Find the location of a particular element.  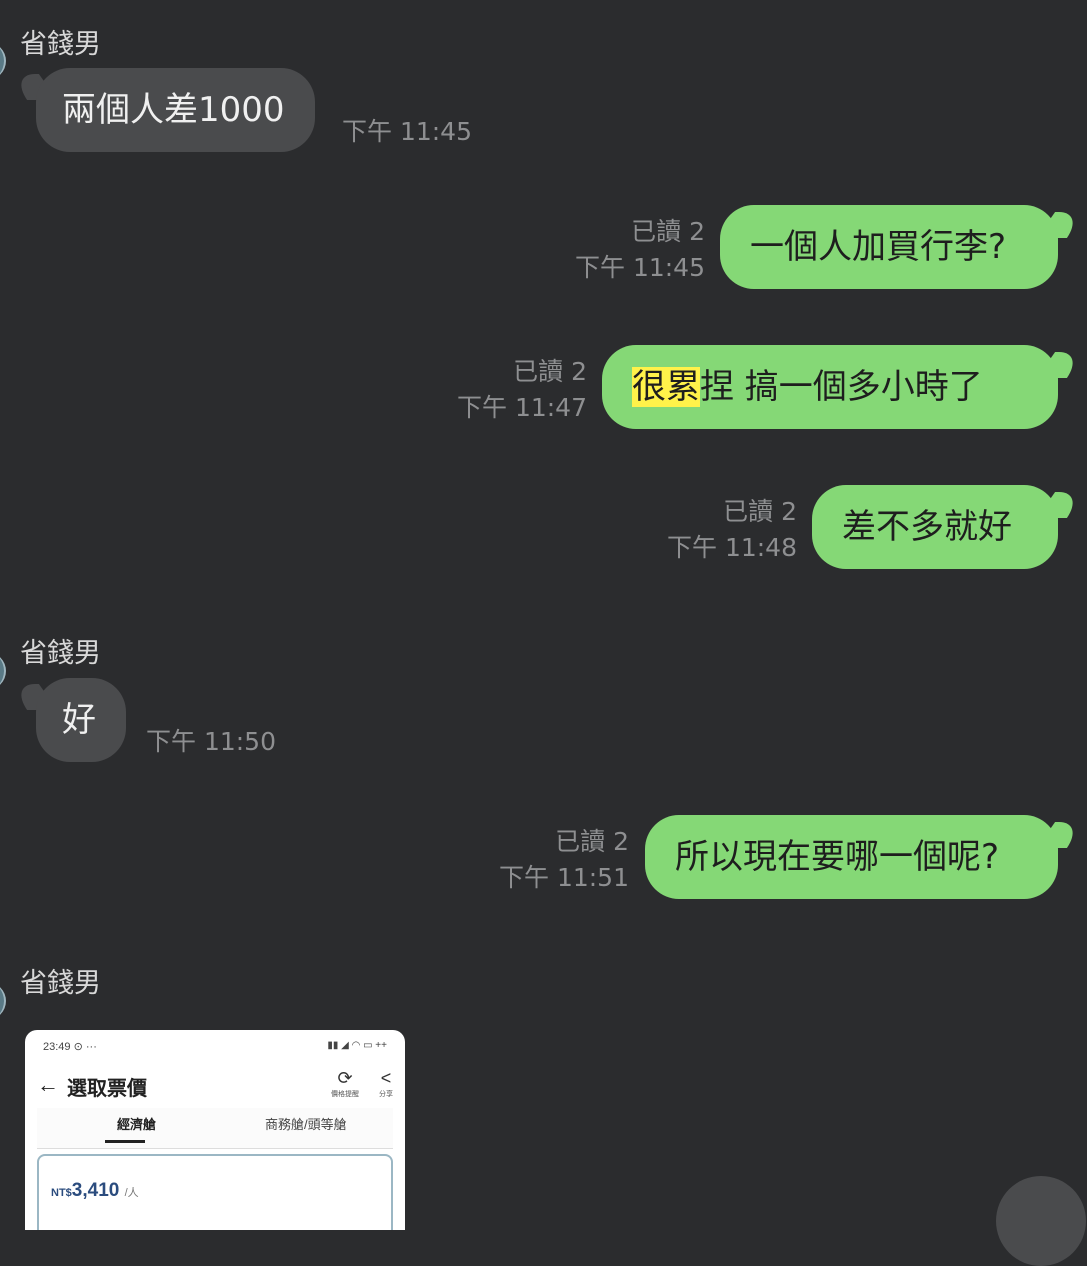

tab-economy: 經濟艙 is located at coordinates (137, 1124).